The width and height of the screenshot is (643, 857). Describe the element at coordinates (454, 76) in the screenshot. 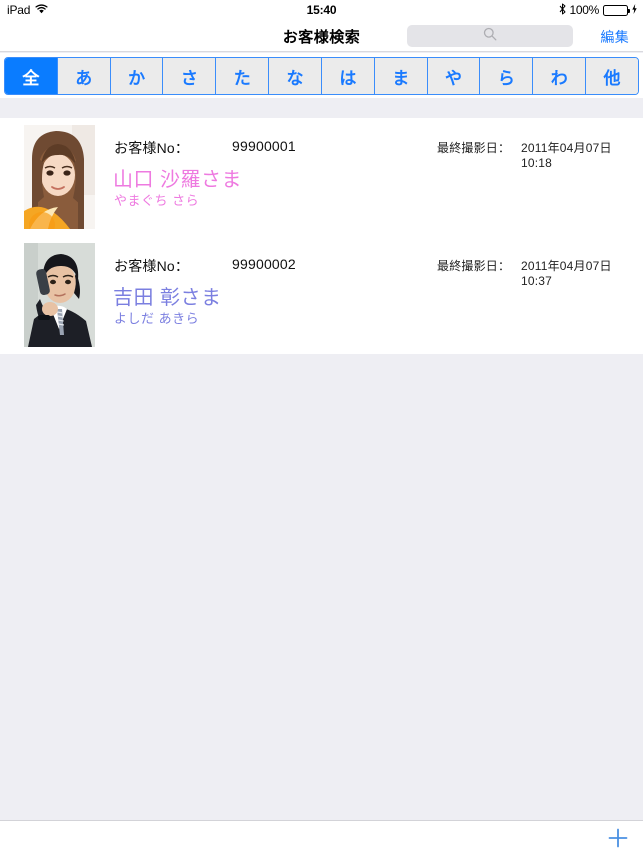

I see `segment-ya: や` at that location.